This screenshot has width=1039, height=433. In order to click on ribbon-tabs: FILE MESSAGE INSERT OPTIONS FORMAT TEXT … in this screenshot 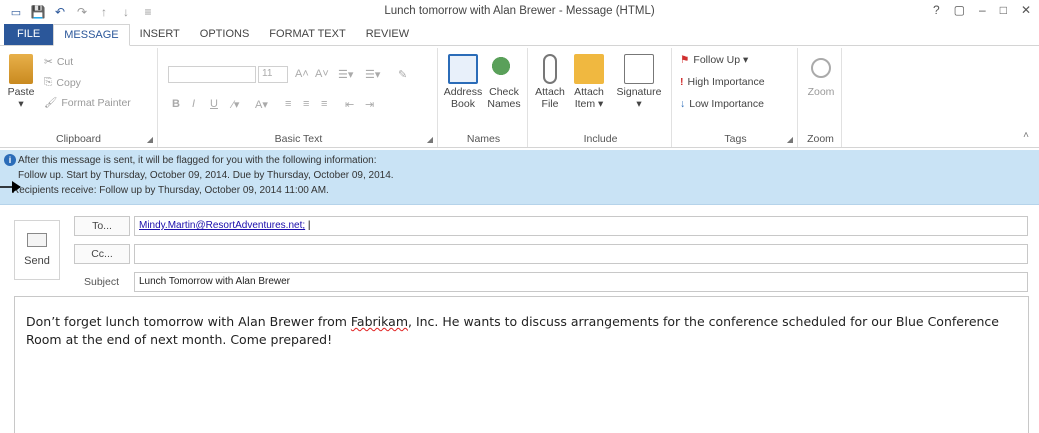, I will do `click(519, 35)`.